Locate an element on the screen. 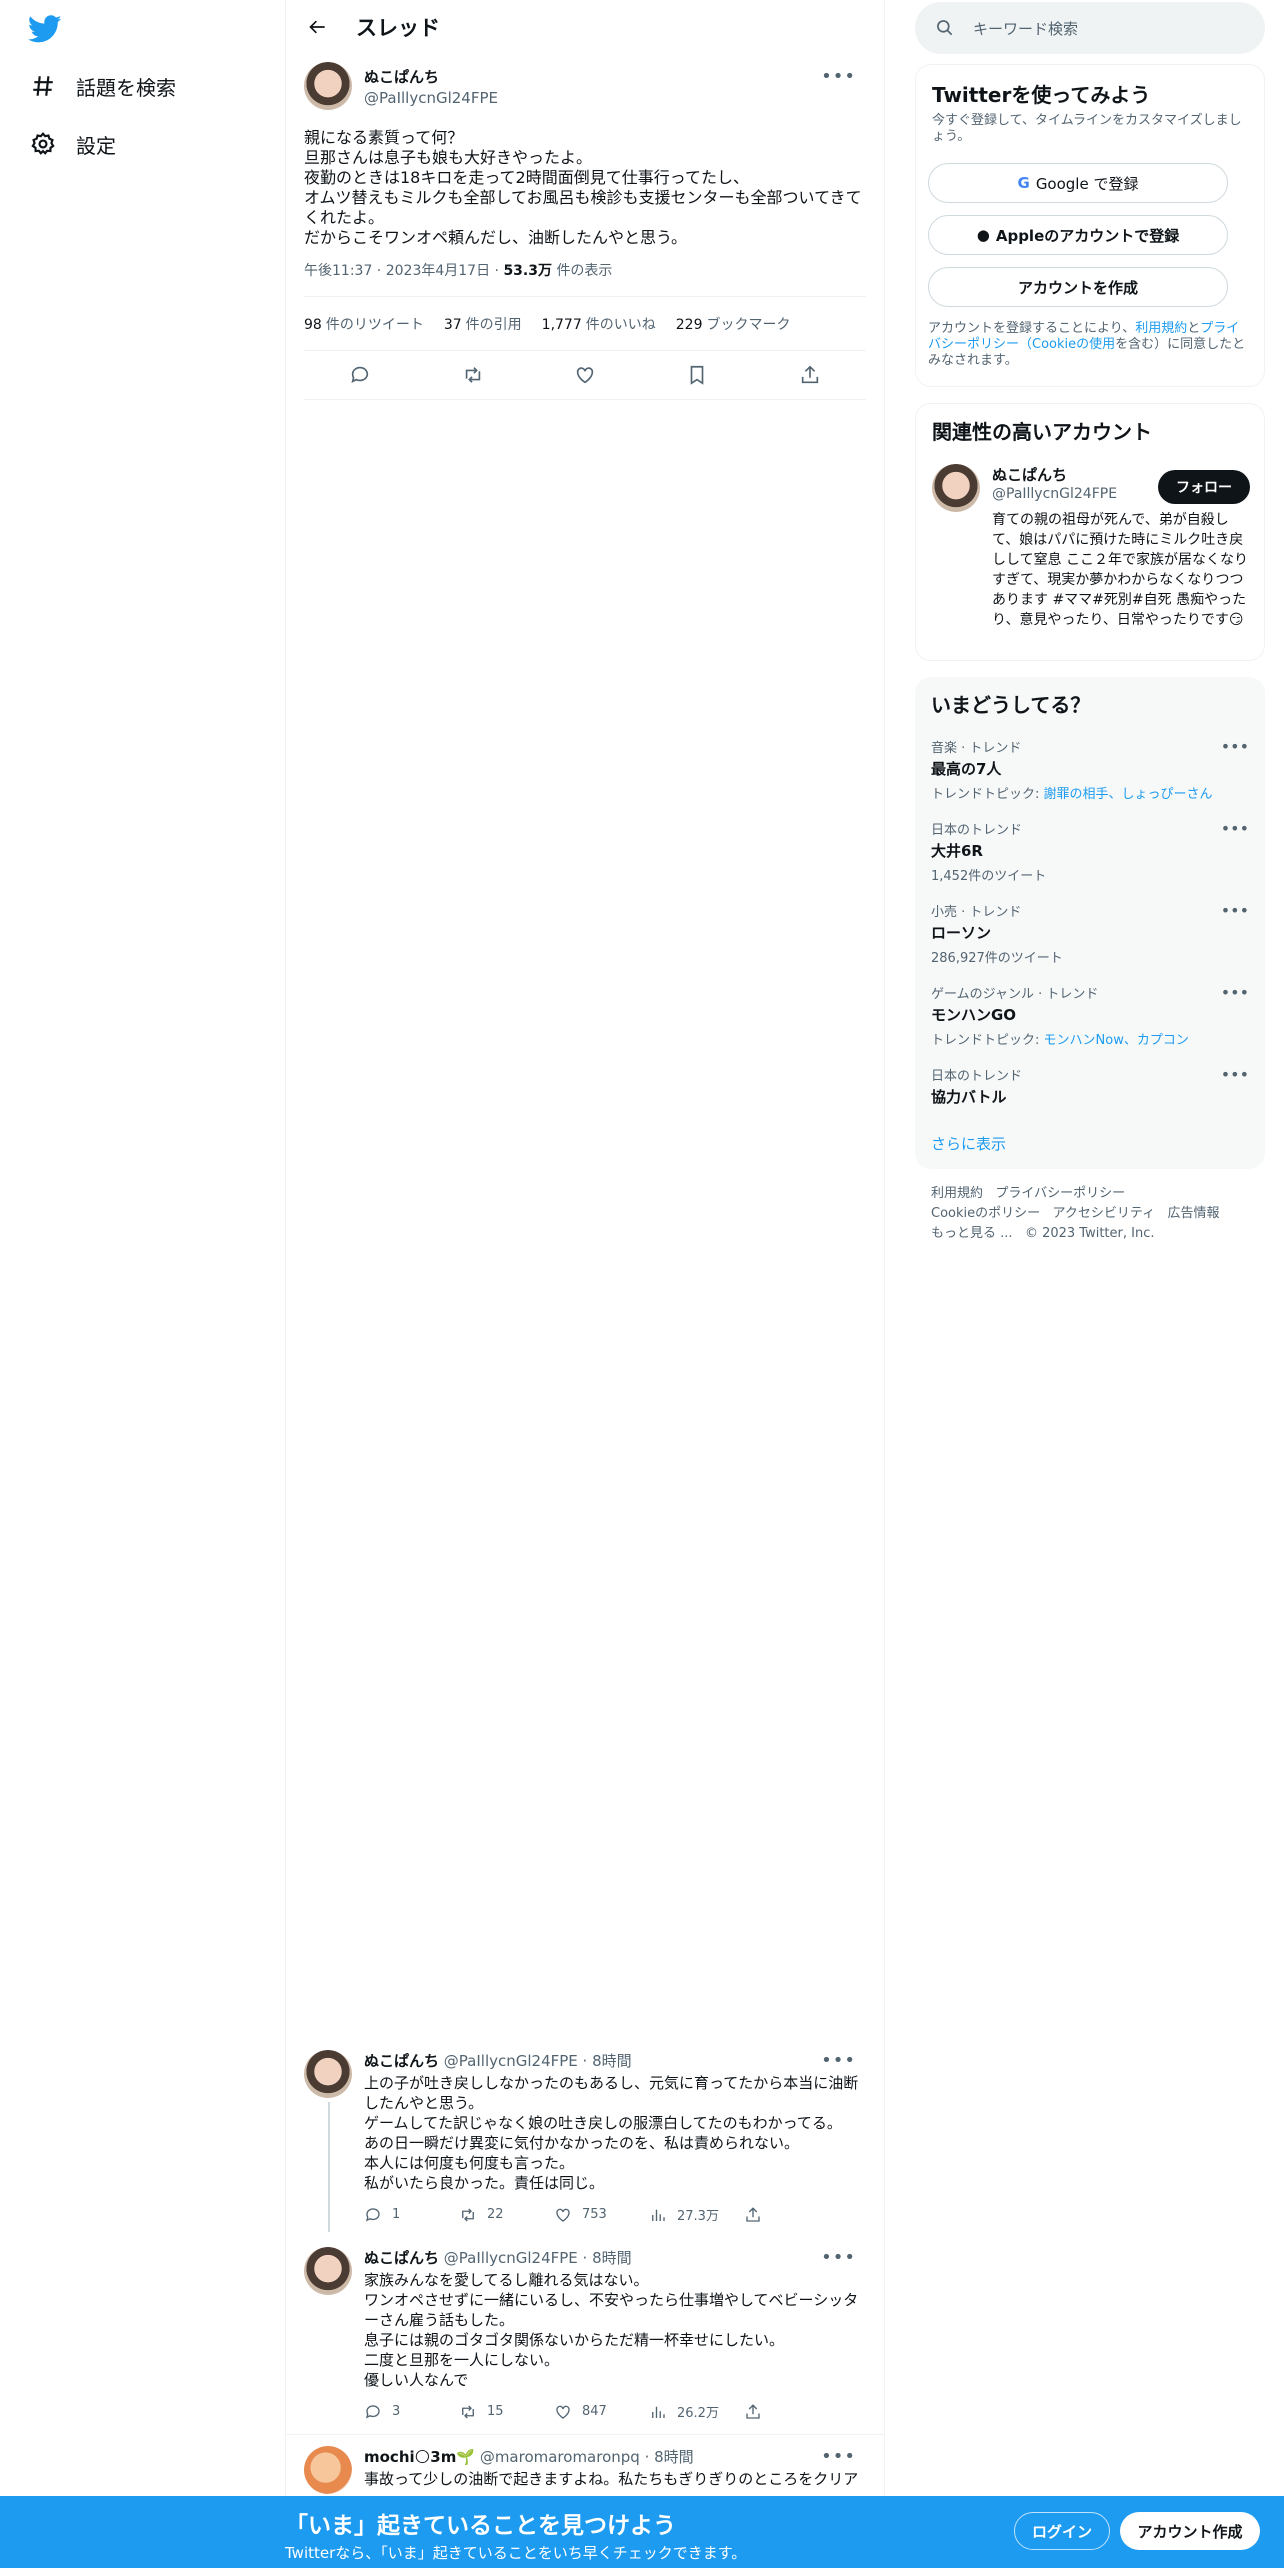 The image size is (1284, 2568). trend-item: 小売 · トレンド ローソン 286,927件のツイート ••• is located at coordinates (1090, 933).